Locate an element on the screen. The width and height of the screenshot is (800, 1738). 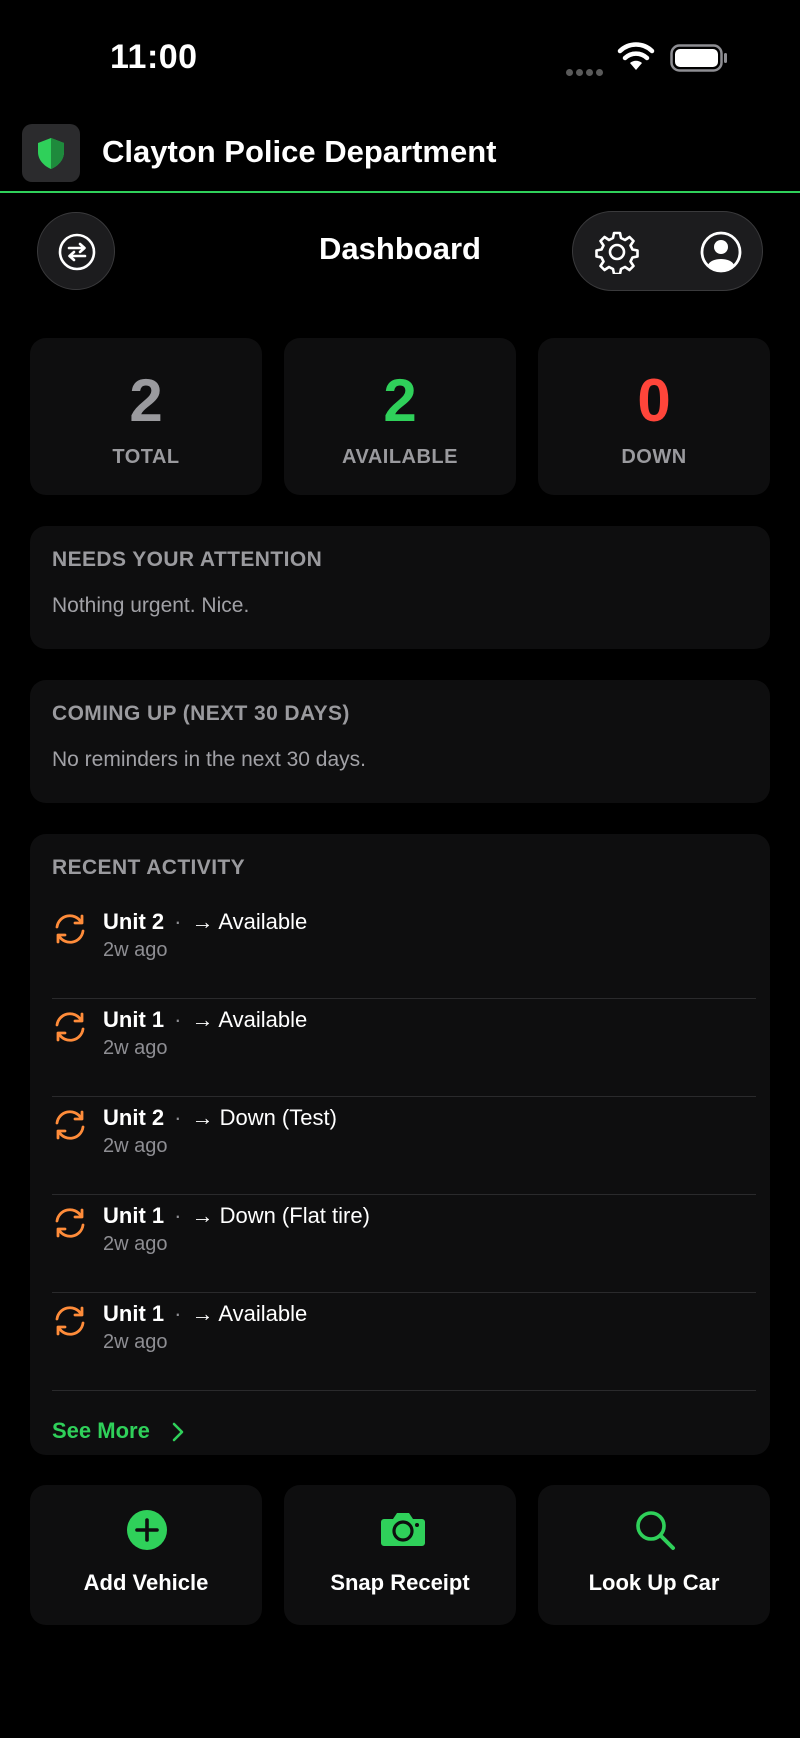
stat-card-total: 2 TOTAL is located at coordinates (146, 416).